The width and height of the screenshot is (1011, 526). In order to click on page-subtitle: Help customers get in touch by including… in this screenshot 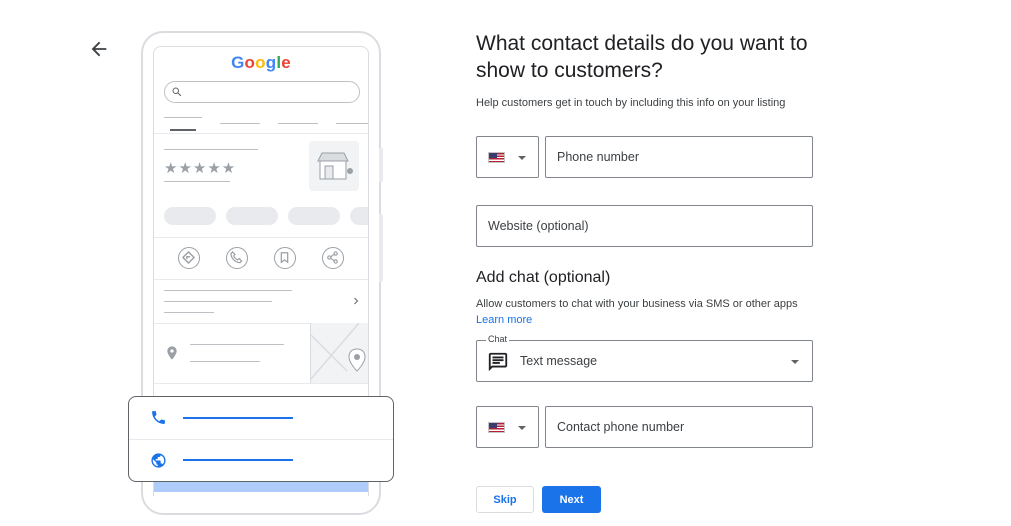, I will do `click(631, 103)`.